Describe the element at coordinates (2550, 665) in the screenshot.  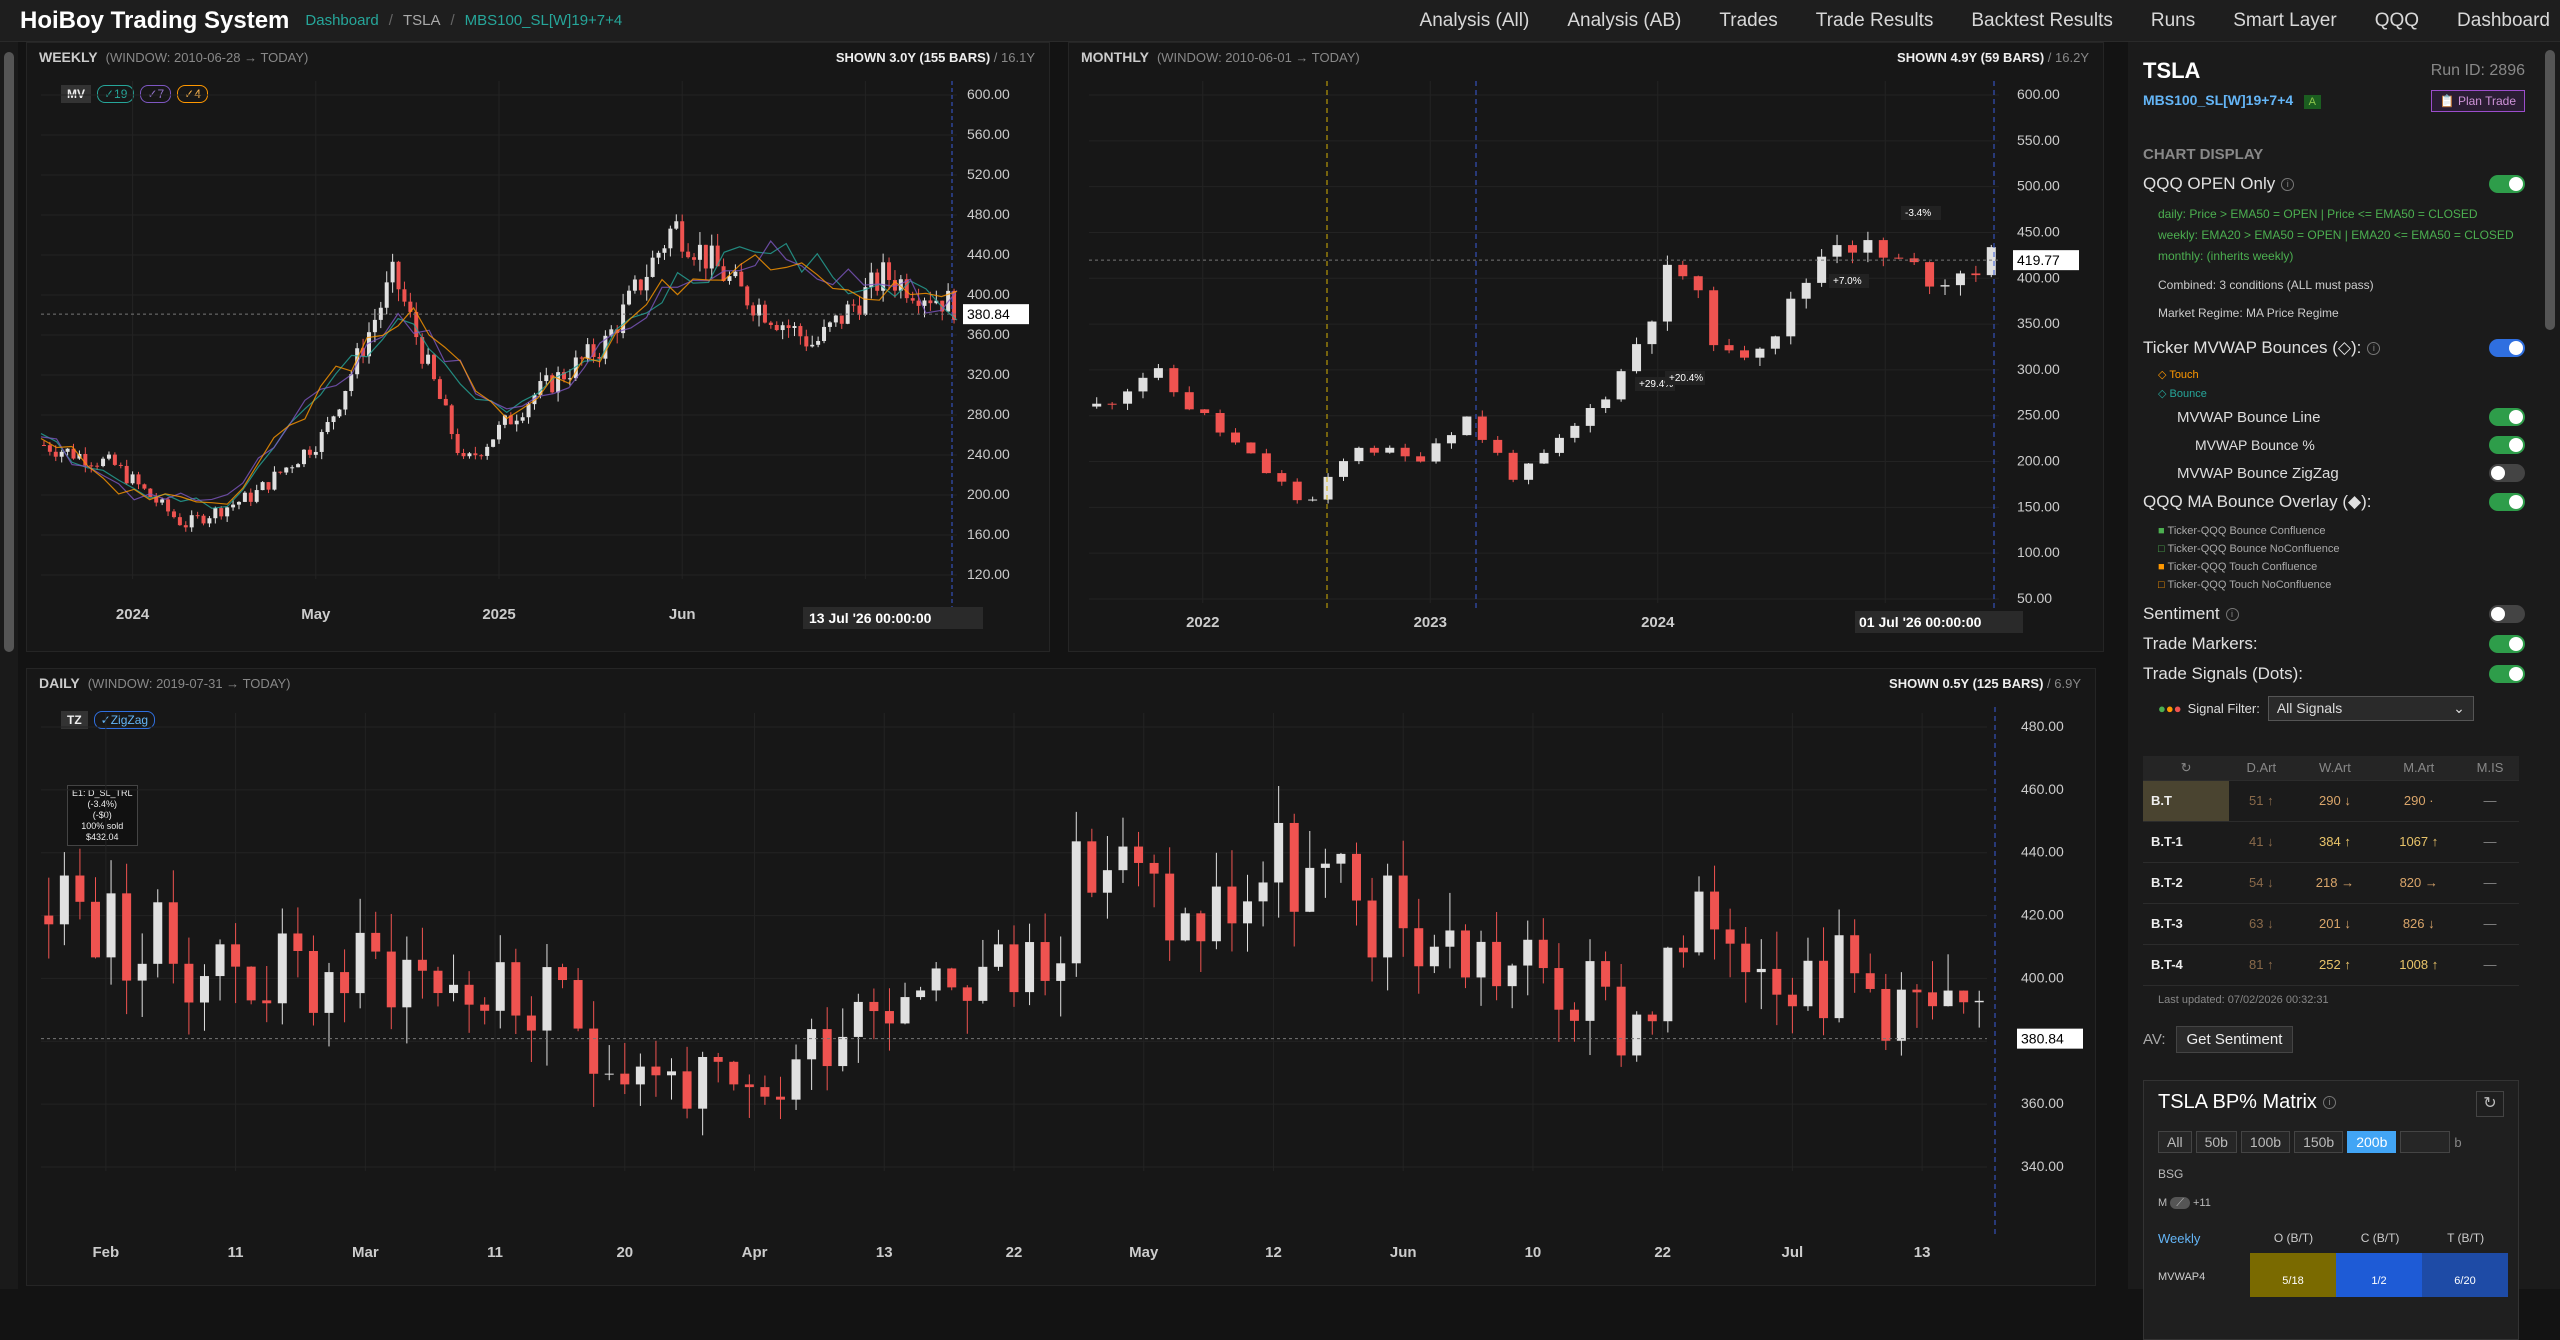
I see `right-scrollbar` at that location.